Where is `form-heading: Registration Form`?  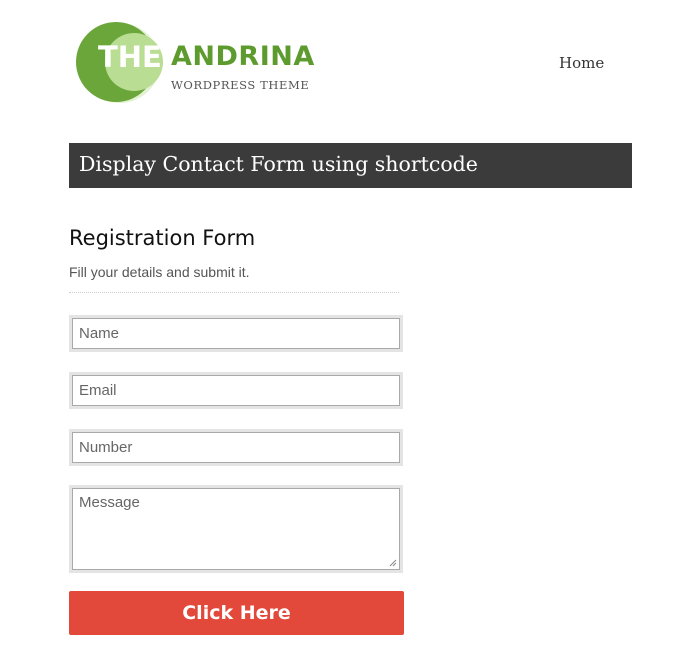
form-heading: Registration Form is located at coordinates (162, 238).